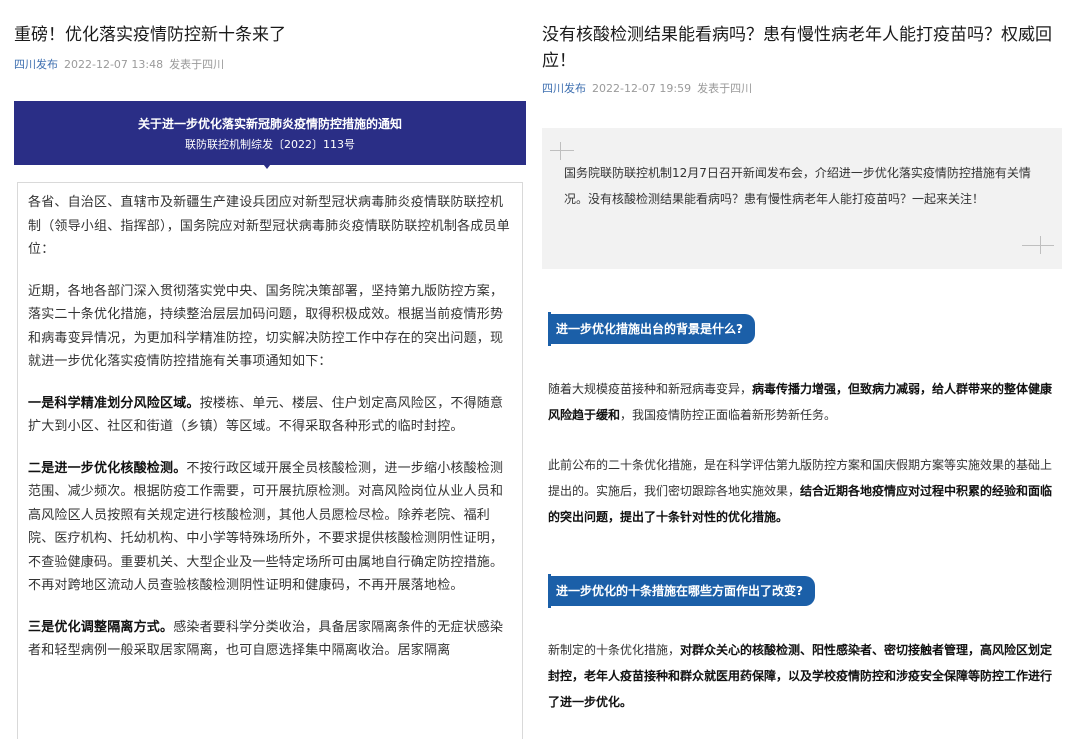 The image size is (1080, 739). I want to click on article-meta: 四川发布 2022-12-07 19:59 发表于四川, so click(647, 88).